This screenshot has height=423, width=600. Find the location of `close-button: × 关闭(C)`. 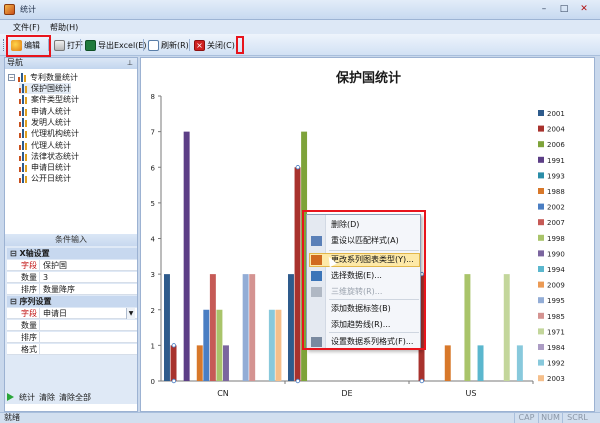

close-button: × 关闭(C) is located at coordinates (214, 45).